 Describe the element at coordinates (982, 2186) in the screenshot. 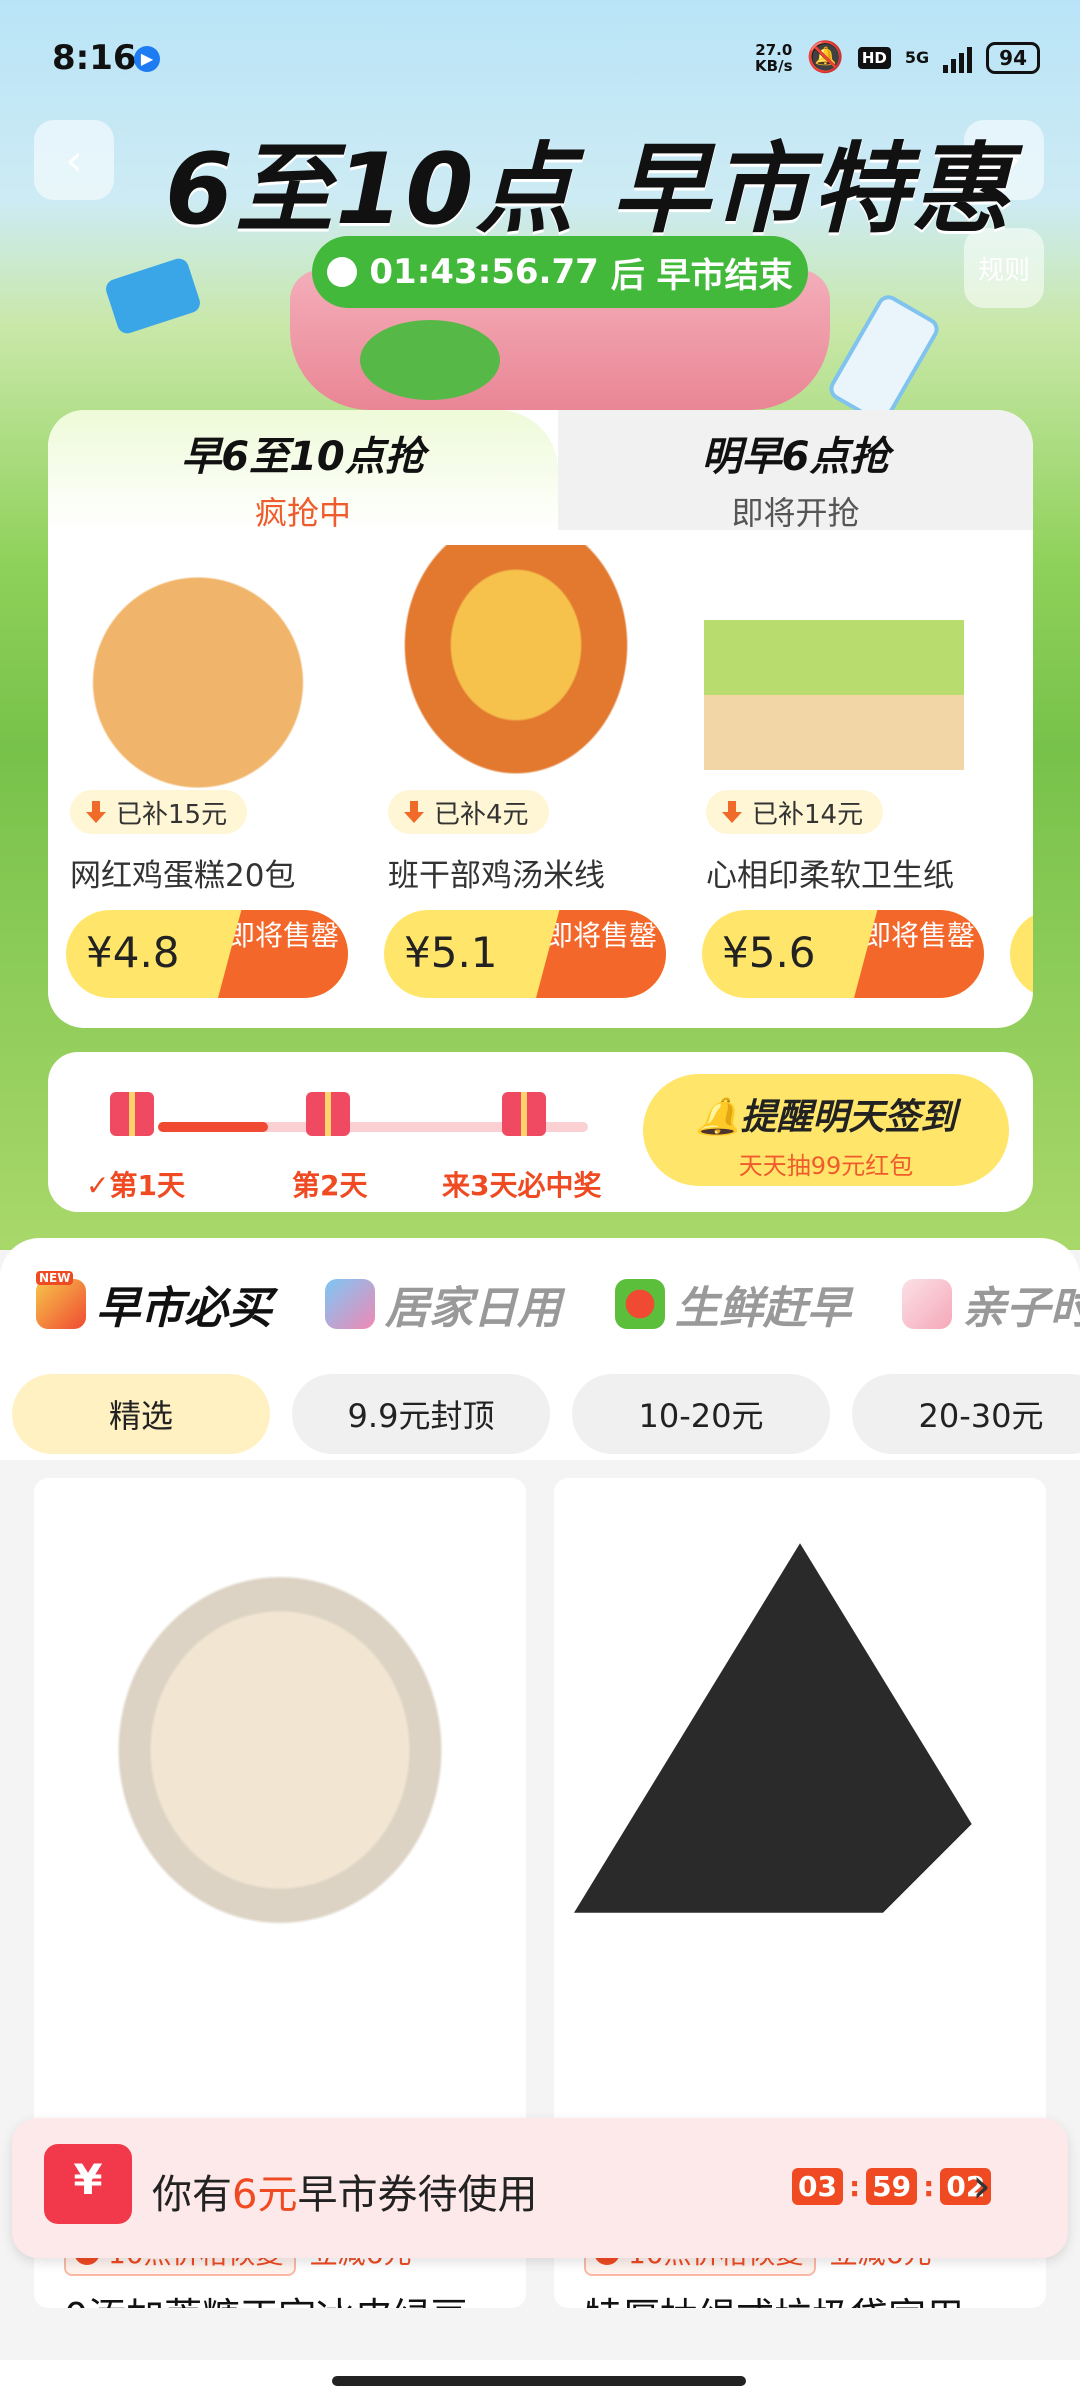

I see `chevron-right-icon: ›` at that location.